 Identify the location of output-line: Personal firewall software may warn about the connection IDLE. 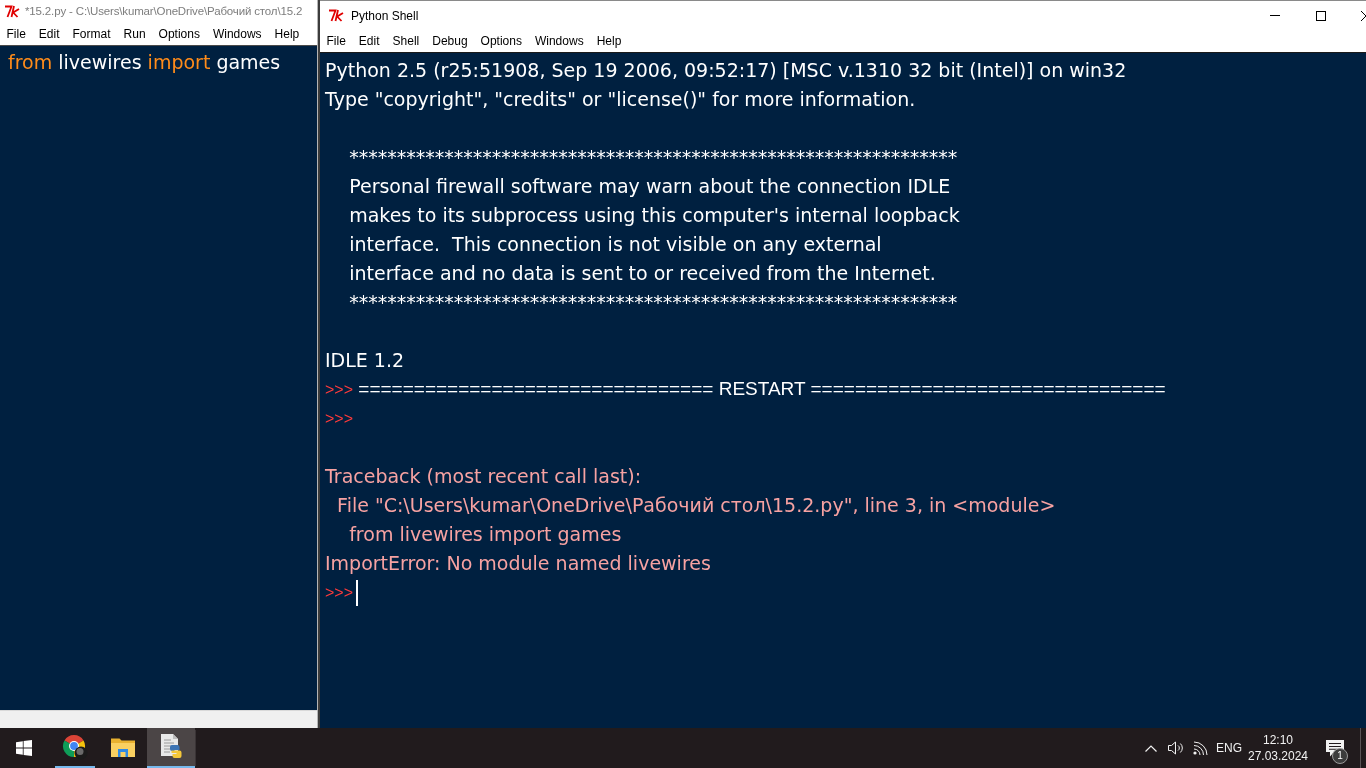
(650, 187).